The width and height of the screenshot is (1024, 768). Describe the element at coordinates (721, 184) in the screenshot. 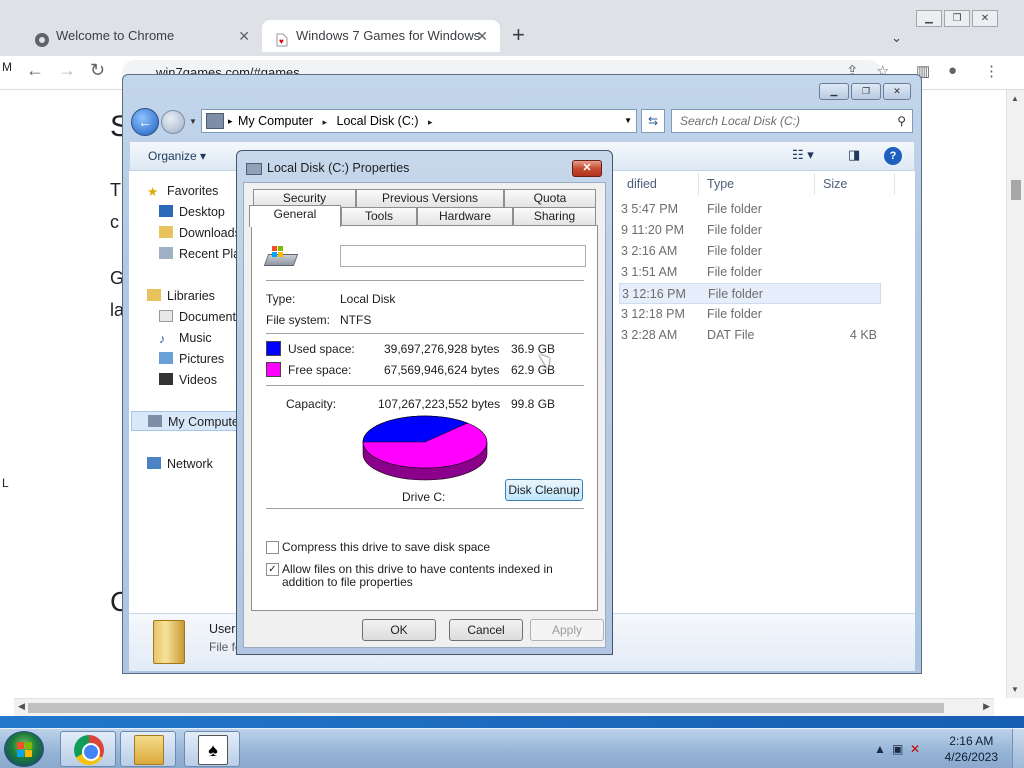

I see `column-label: Type` at that location.